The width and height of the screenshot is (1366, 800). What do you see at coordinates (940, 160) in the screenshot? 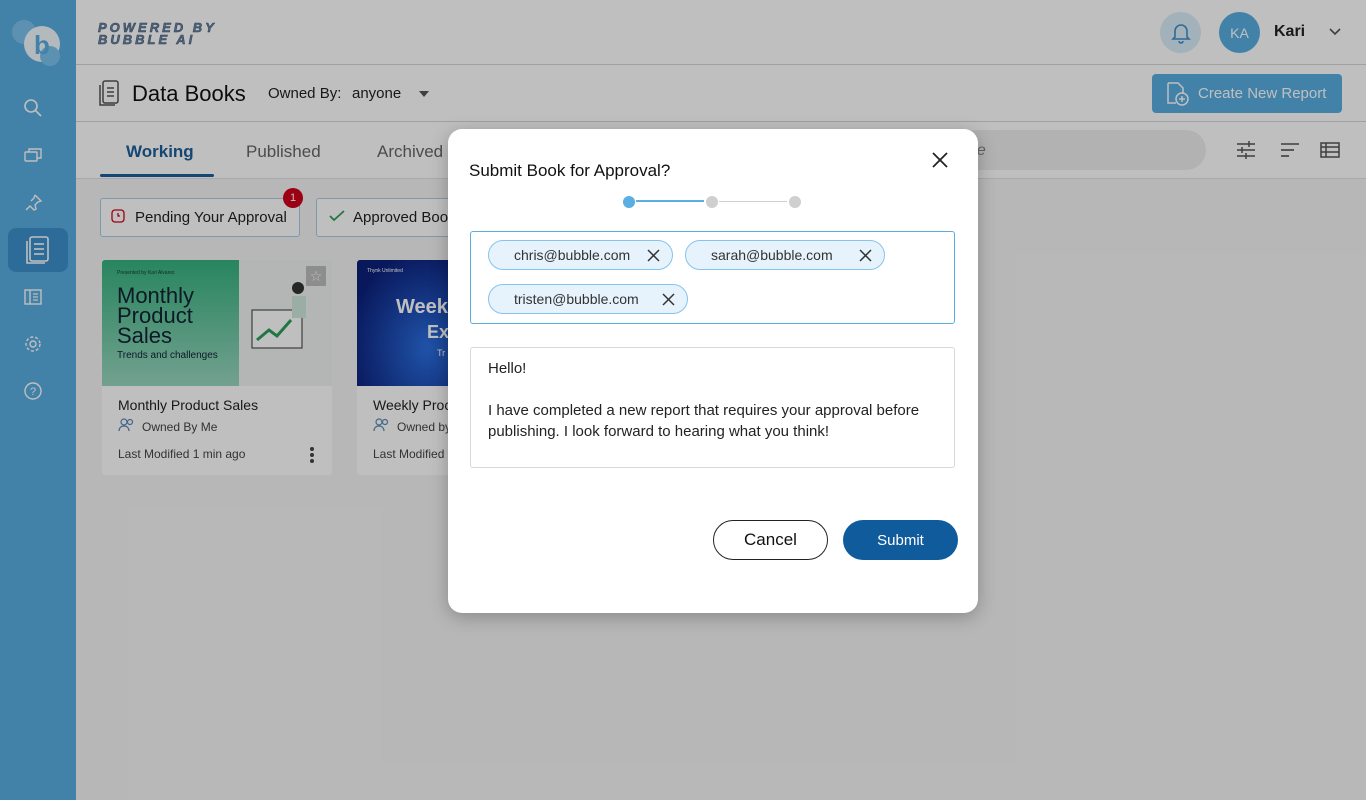
I see `close-icon` at bounding box center [940, 160].